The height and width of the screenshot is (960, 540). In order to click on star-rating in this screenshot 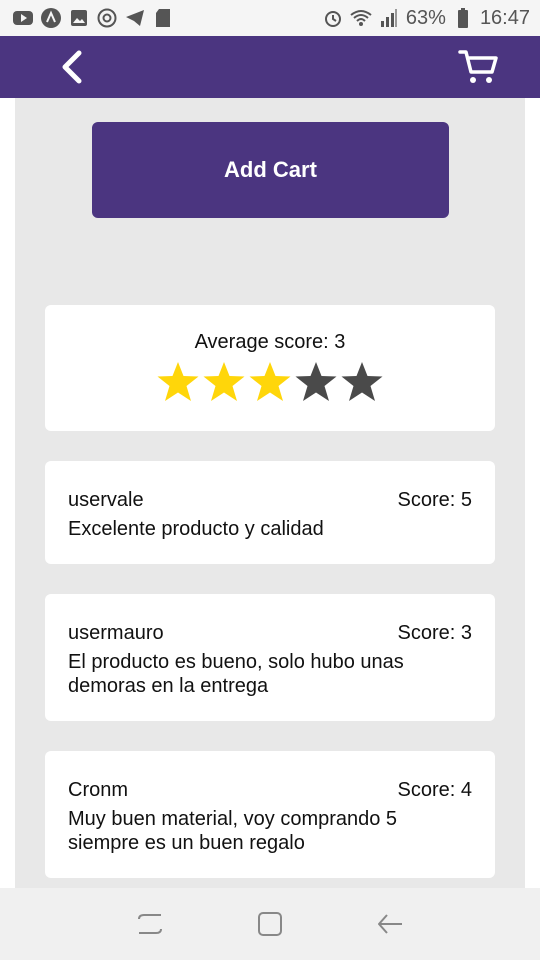, I will do `click(270, 382)`.